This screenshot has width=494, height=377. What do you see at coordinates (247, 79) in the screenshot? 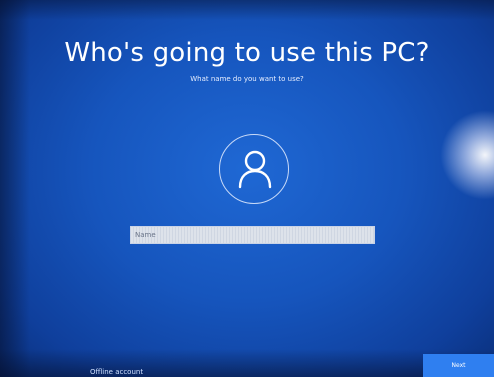
I see `page-subtitle: What name do you want to use?` at bounding box center [247, 79].